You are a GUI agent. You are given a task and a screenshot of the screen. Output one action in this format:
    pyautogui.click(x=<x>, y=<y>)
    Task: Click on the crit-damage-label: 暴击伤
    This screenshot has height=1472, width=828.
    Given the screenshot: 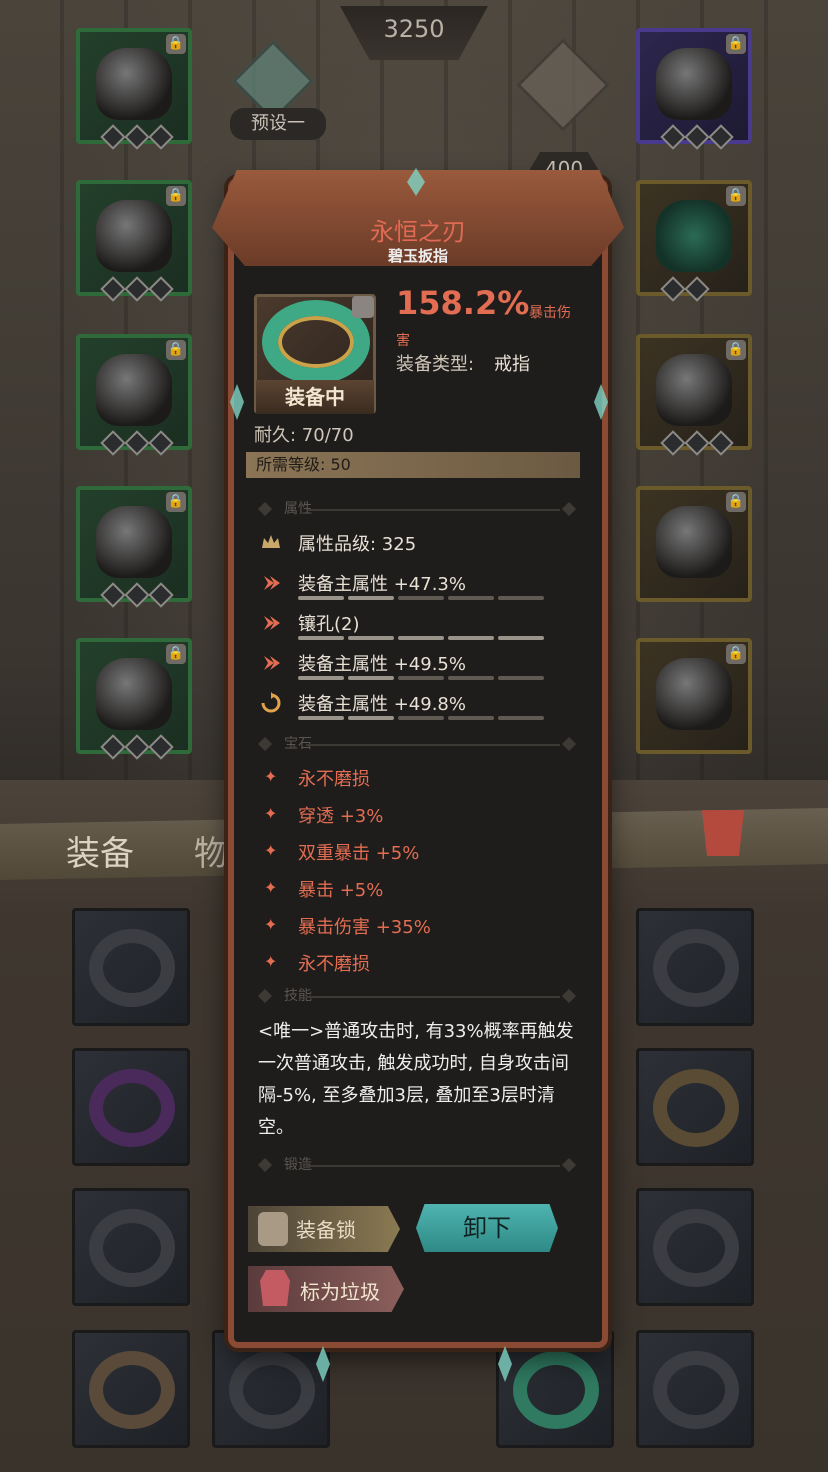 What is the action you would take?
    pyautogui.click(x=550, y=313)
    